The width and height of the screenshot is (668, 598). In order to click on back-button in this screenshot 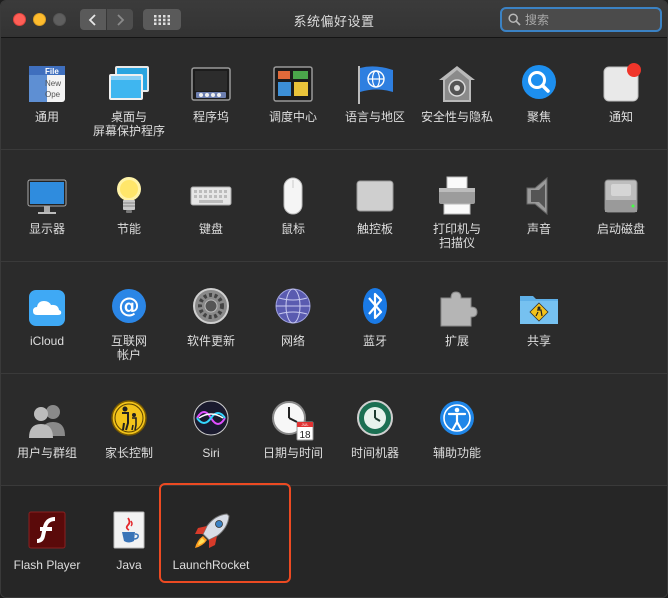, I will do `click(93, 19)`.